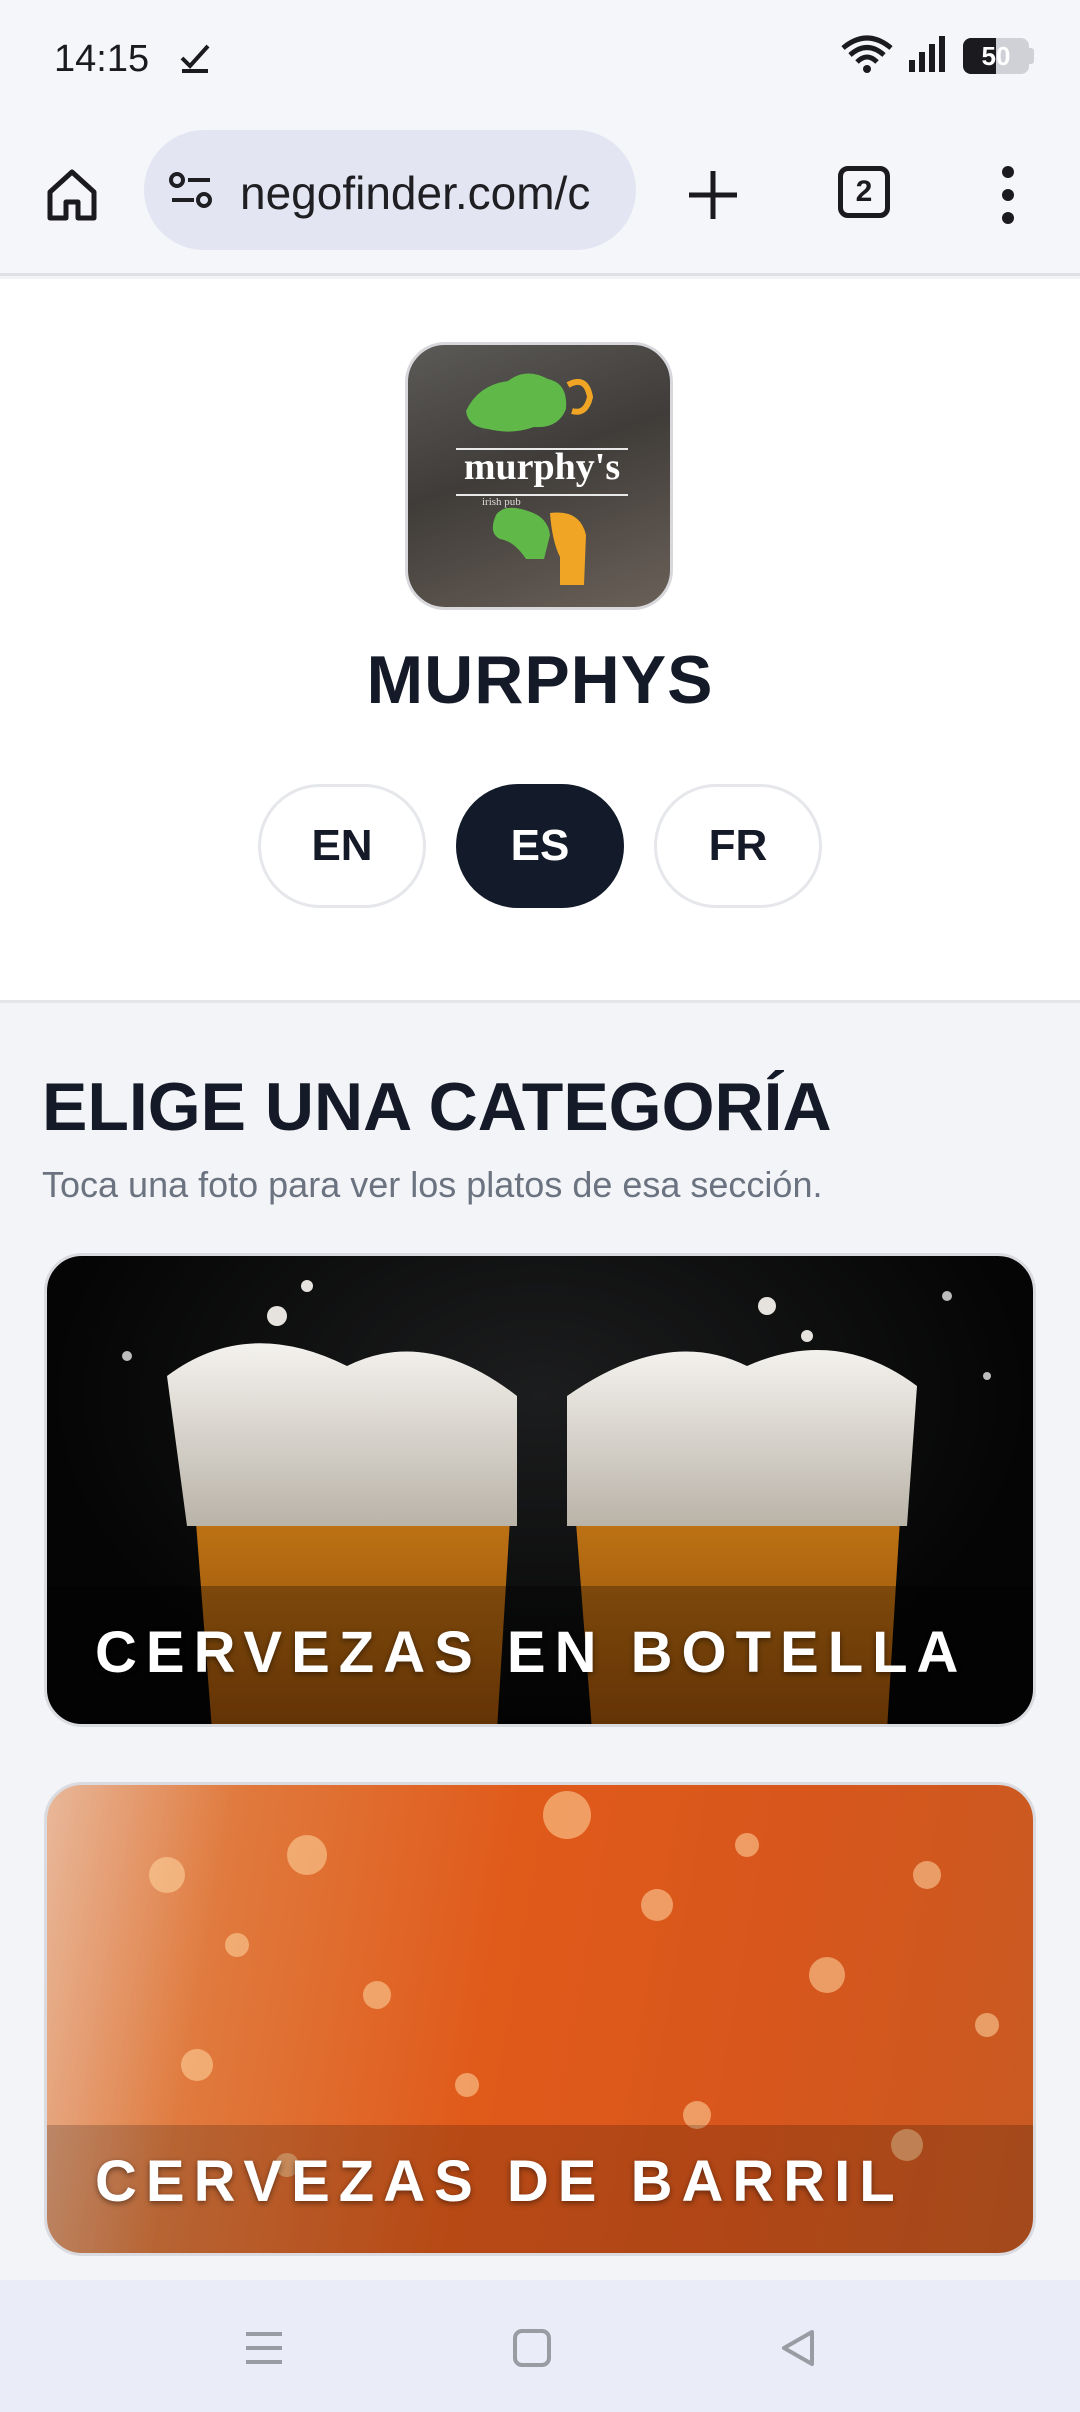 The image size is (1080, 2412). I want to click on lang-button-es: ES, so click(540, 846).